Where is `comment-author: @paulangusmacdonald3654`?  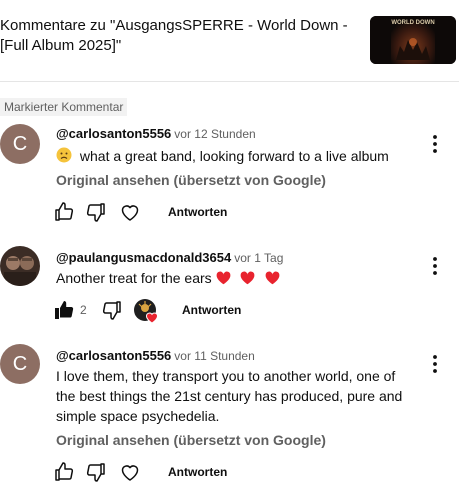 comment-author: @paulangusmacdonald3654 is located at coordinates (143, 257).